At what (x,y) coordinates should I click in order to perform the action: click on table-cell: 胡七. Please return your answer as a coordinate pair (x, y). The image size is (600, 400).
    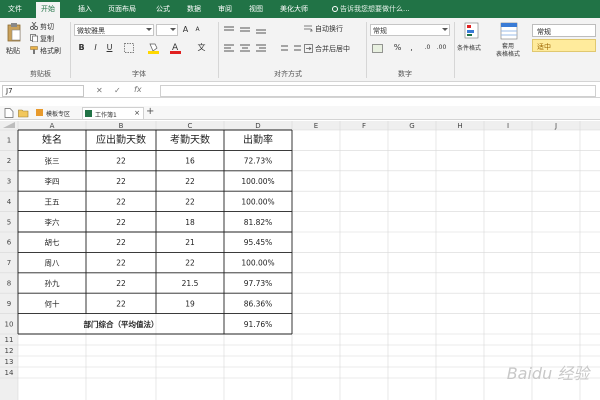
    Looking at the image, I should click on (52, 242).